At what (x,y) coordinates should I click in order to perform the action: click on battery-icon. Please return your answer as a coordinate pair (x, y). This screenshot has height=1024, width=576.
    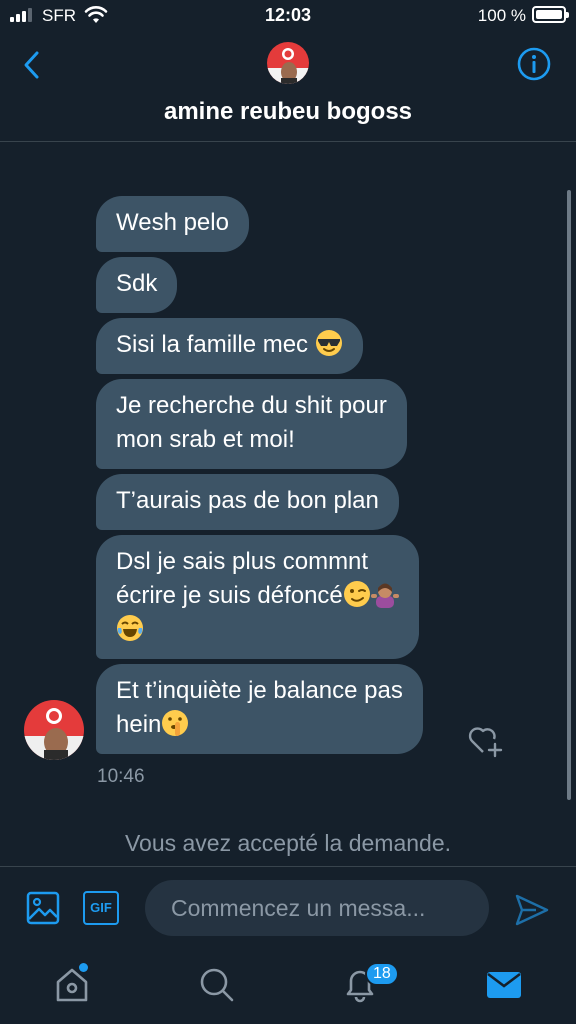
    Looking at the image, I should click on (550, 14).